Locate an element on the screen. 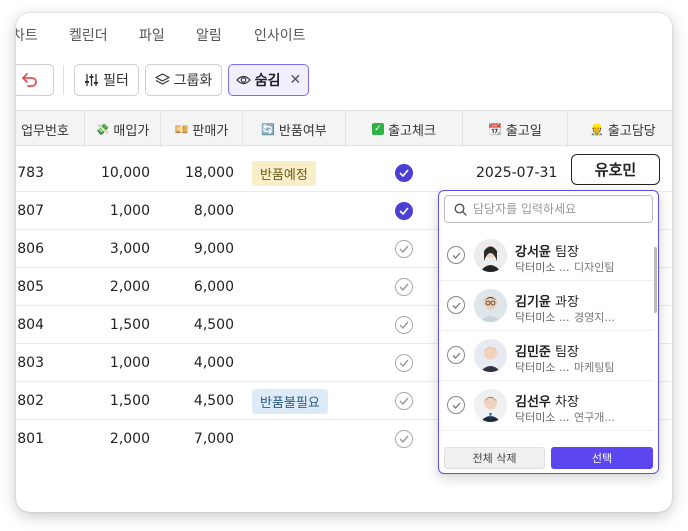  col-buy-price: 💸 매입가 is located at coordinates (123, 129).